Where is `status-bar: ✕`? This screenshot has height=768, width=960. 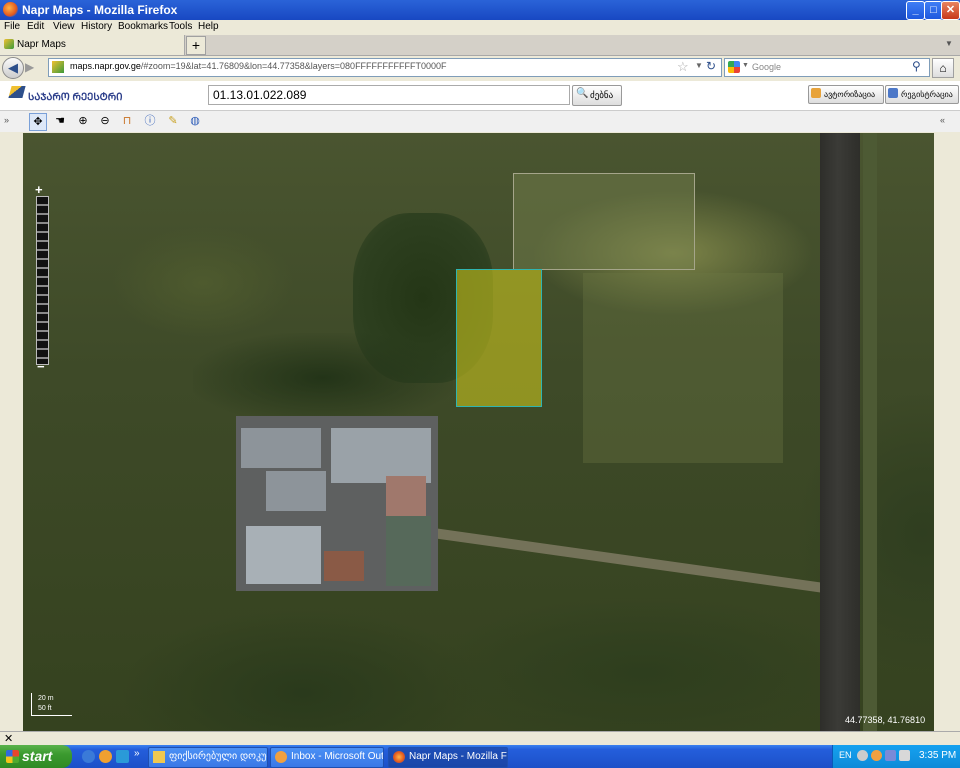 status-bar: ✕ is located at coordinates (480, 738).